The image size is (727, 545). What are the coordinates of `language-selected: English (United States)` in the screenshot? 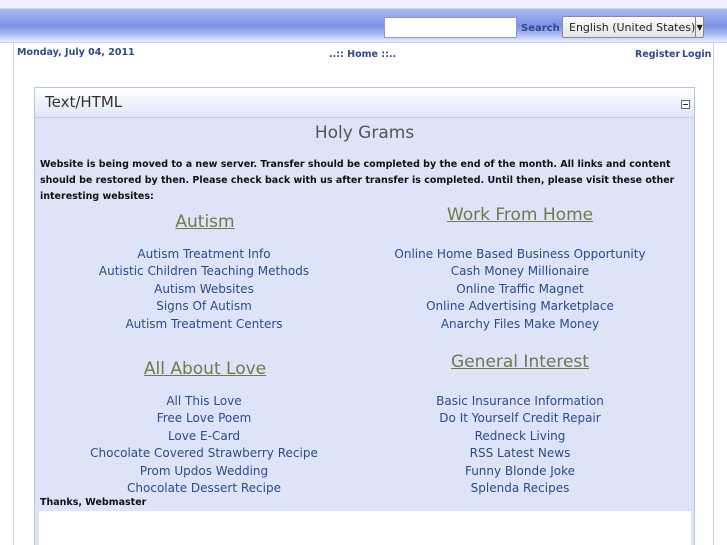 It's located at (632, 27).